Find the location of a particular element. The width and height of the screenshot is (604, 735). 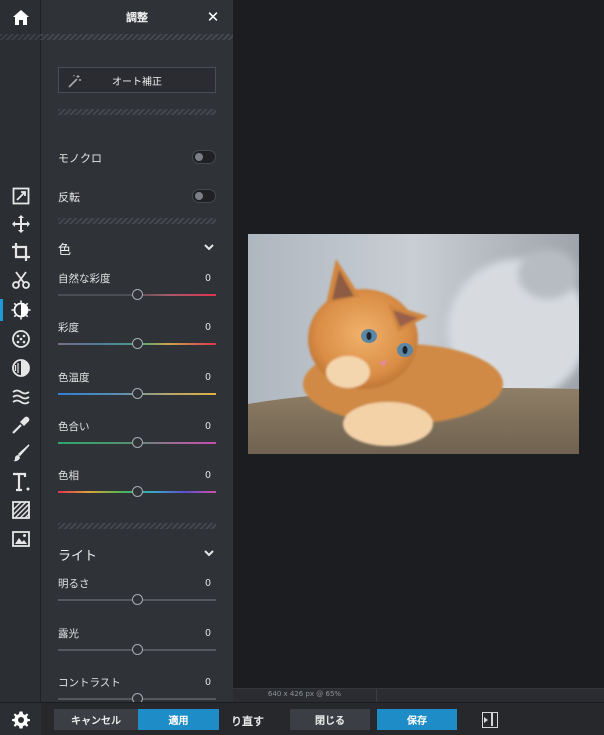

crop-icon is located at coordinates (20, 252).